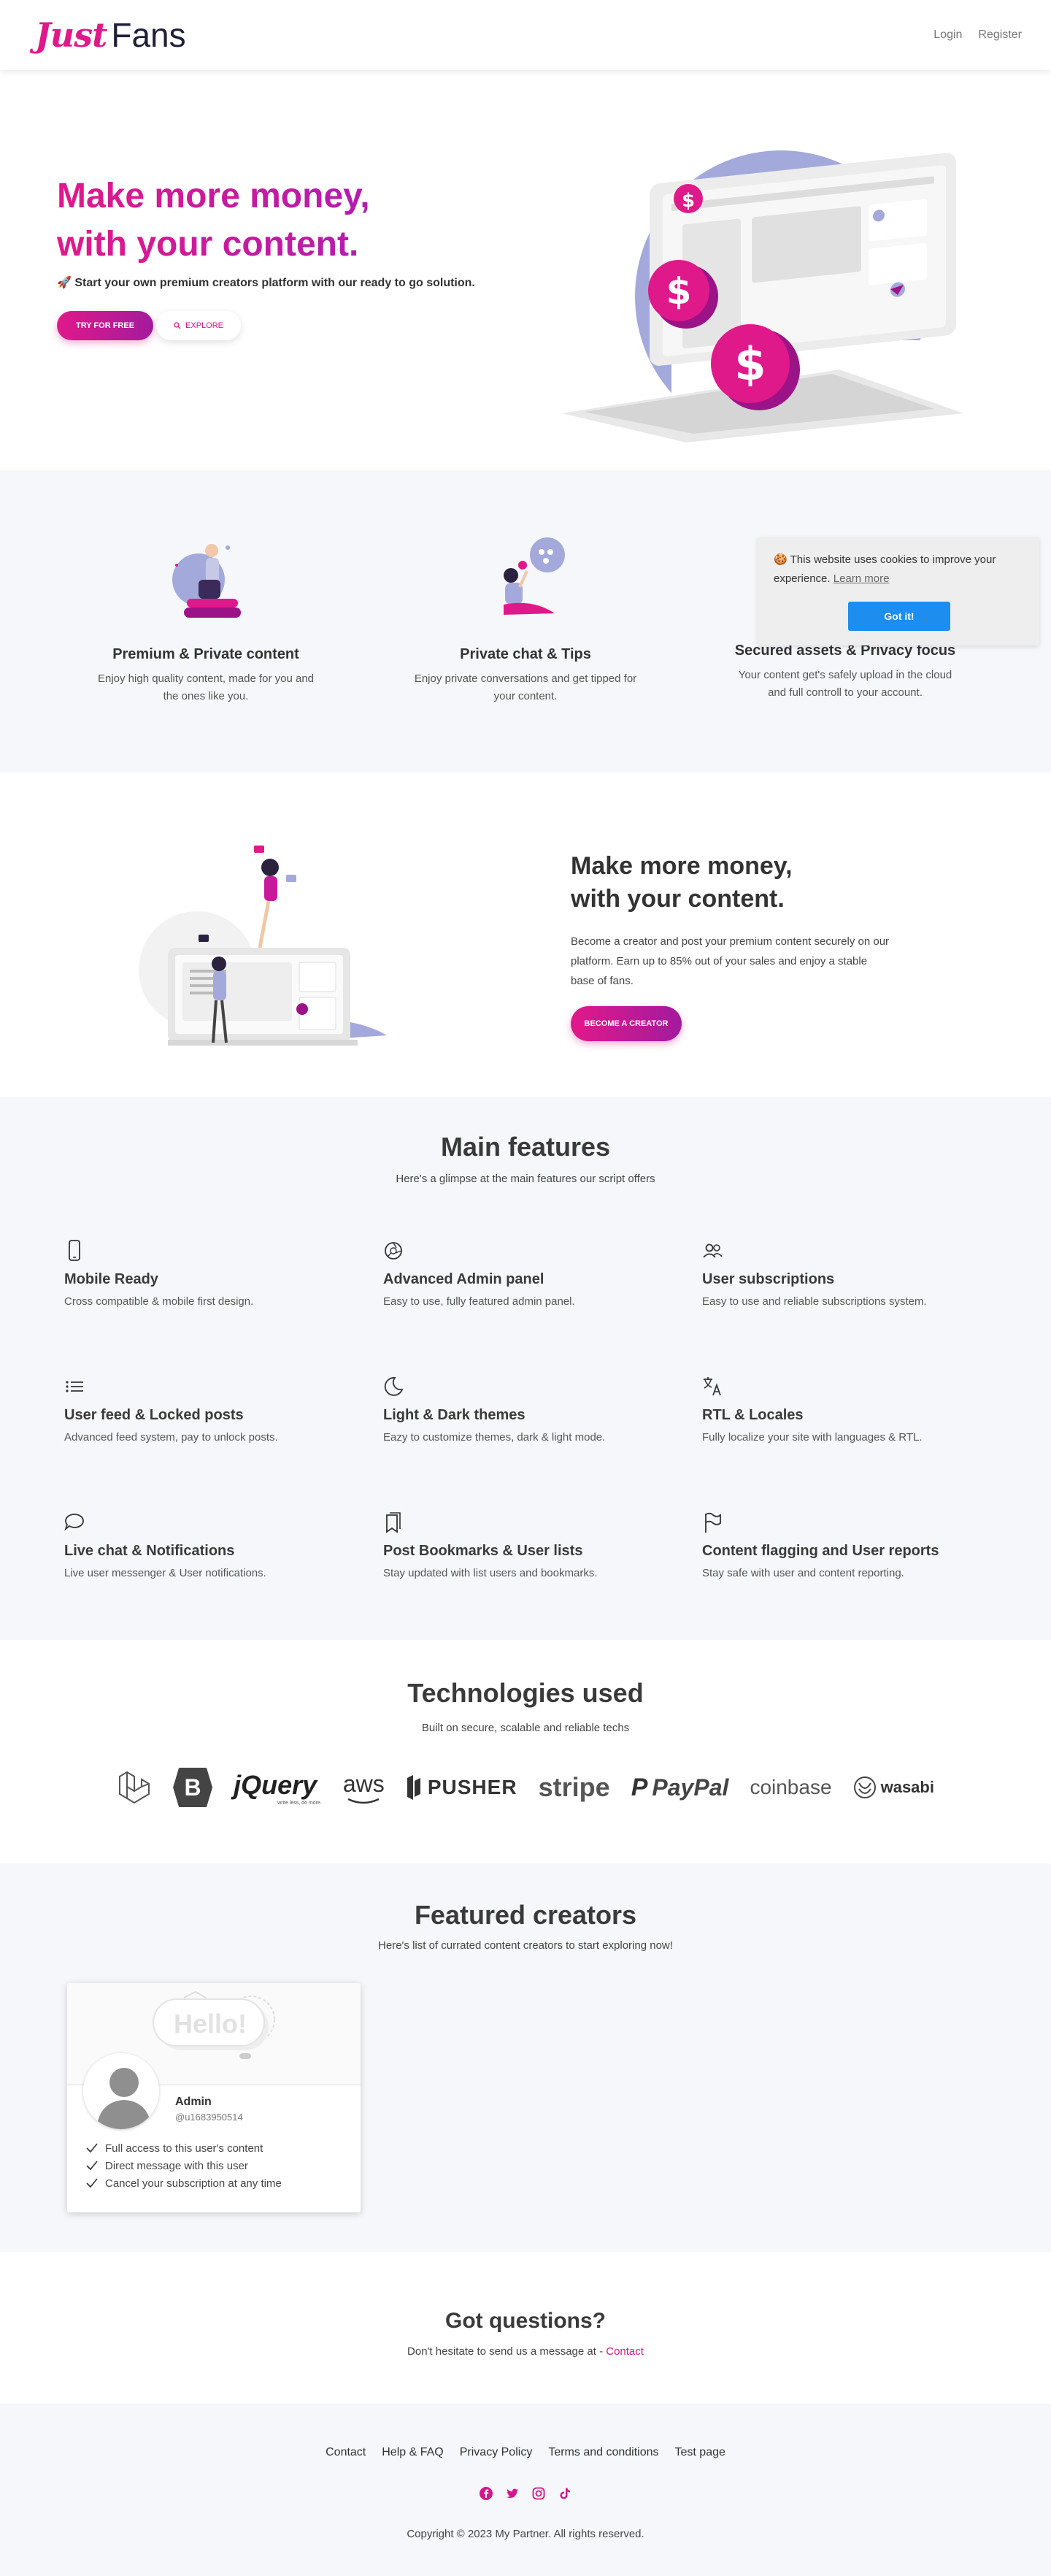  What do you see at coordinates (862, 578) in the screenshot?
I see `learn-more-link: Learn more` at bounding box center [862, 578].